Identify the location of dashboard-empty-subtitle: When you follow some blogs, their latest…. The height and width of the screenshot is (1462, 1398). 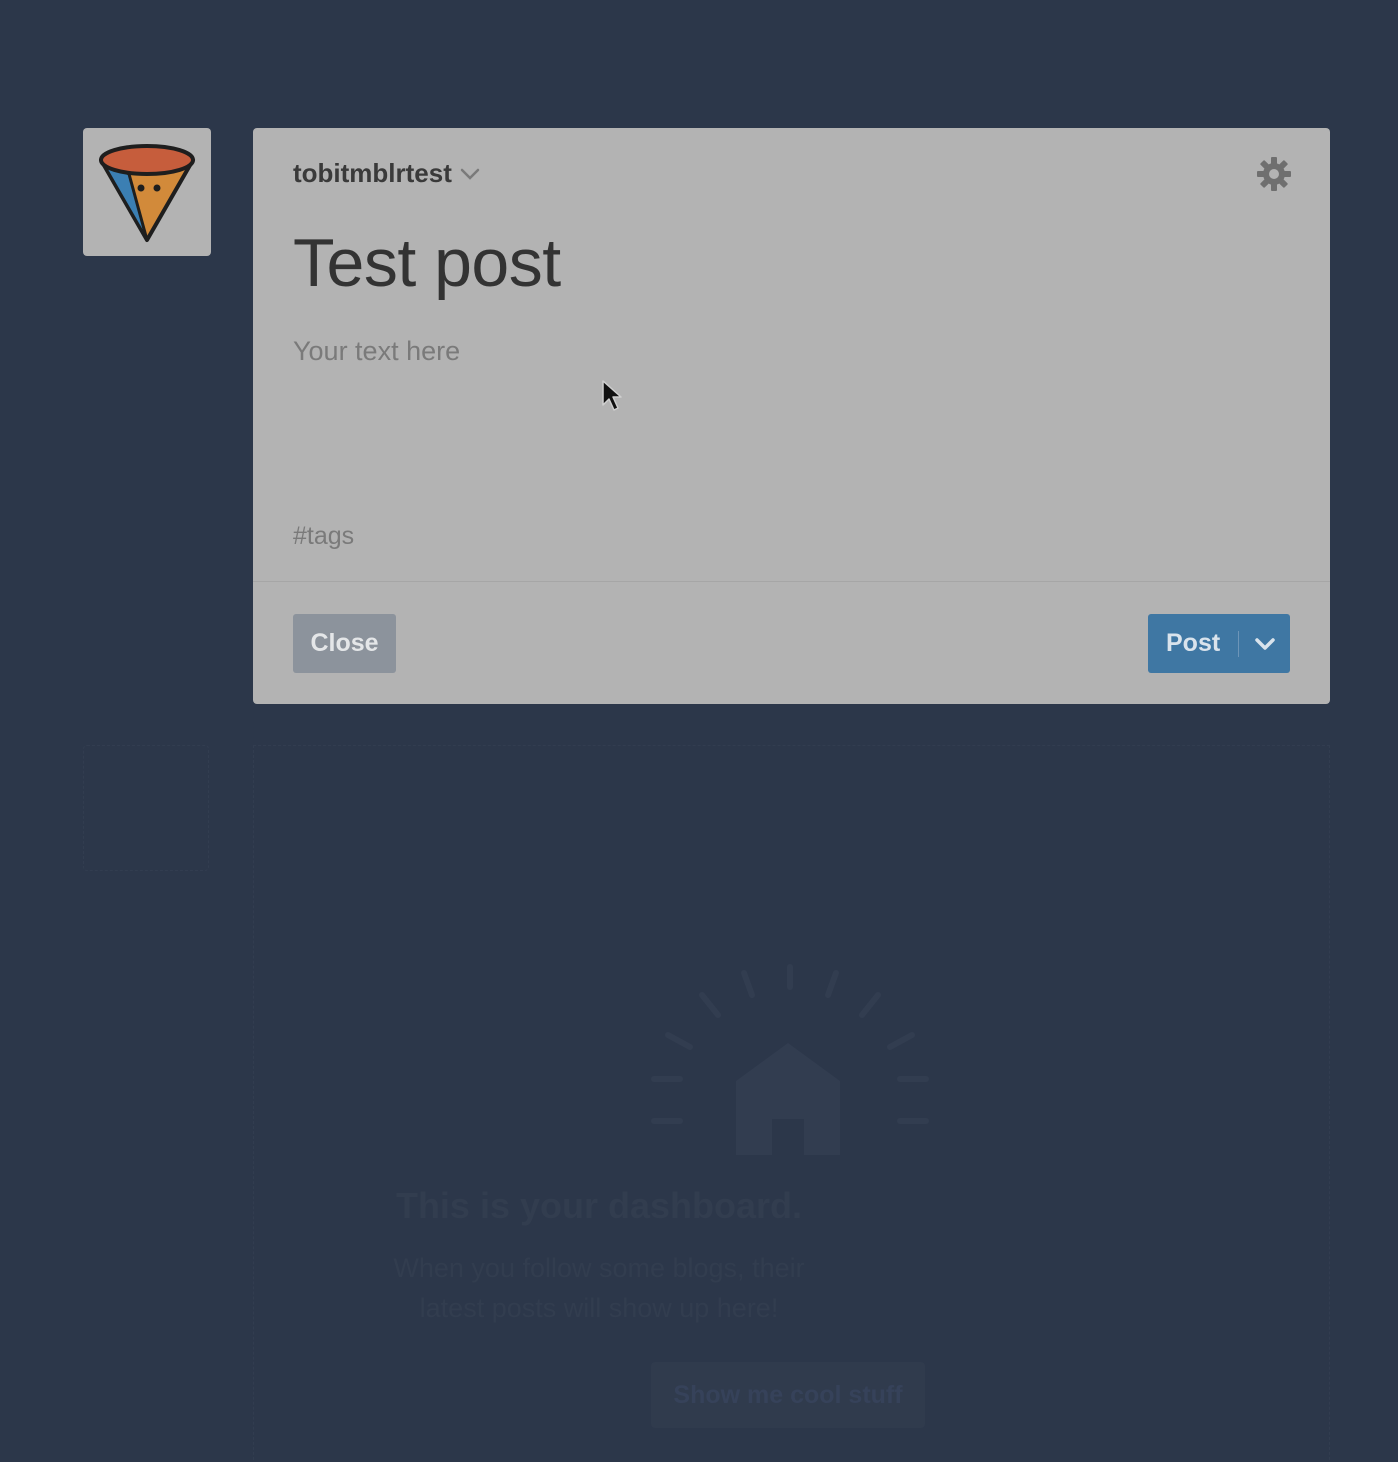
(694, 1288).